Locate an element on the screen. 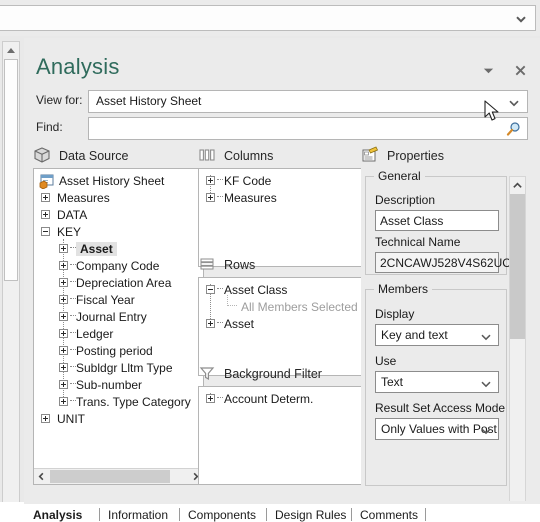 Image resolution: width=540 pixels, height=522 pixels. tree-node-label: Posting period is located at coordinates (114, 351).